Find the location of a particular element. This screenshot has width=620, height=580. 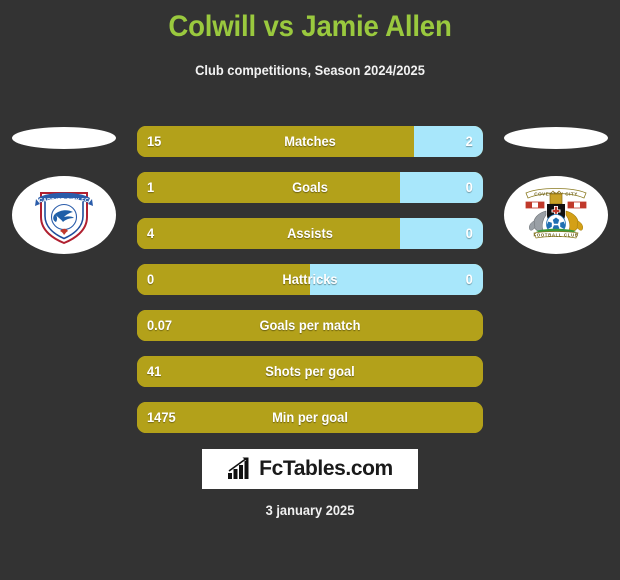

away-team-badge: COVENTRY CITY FOOTBALL CLUB is located at coordinates (556, 215).